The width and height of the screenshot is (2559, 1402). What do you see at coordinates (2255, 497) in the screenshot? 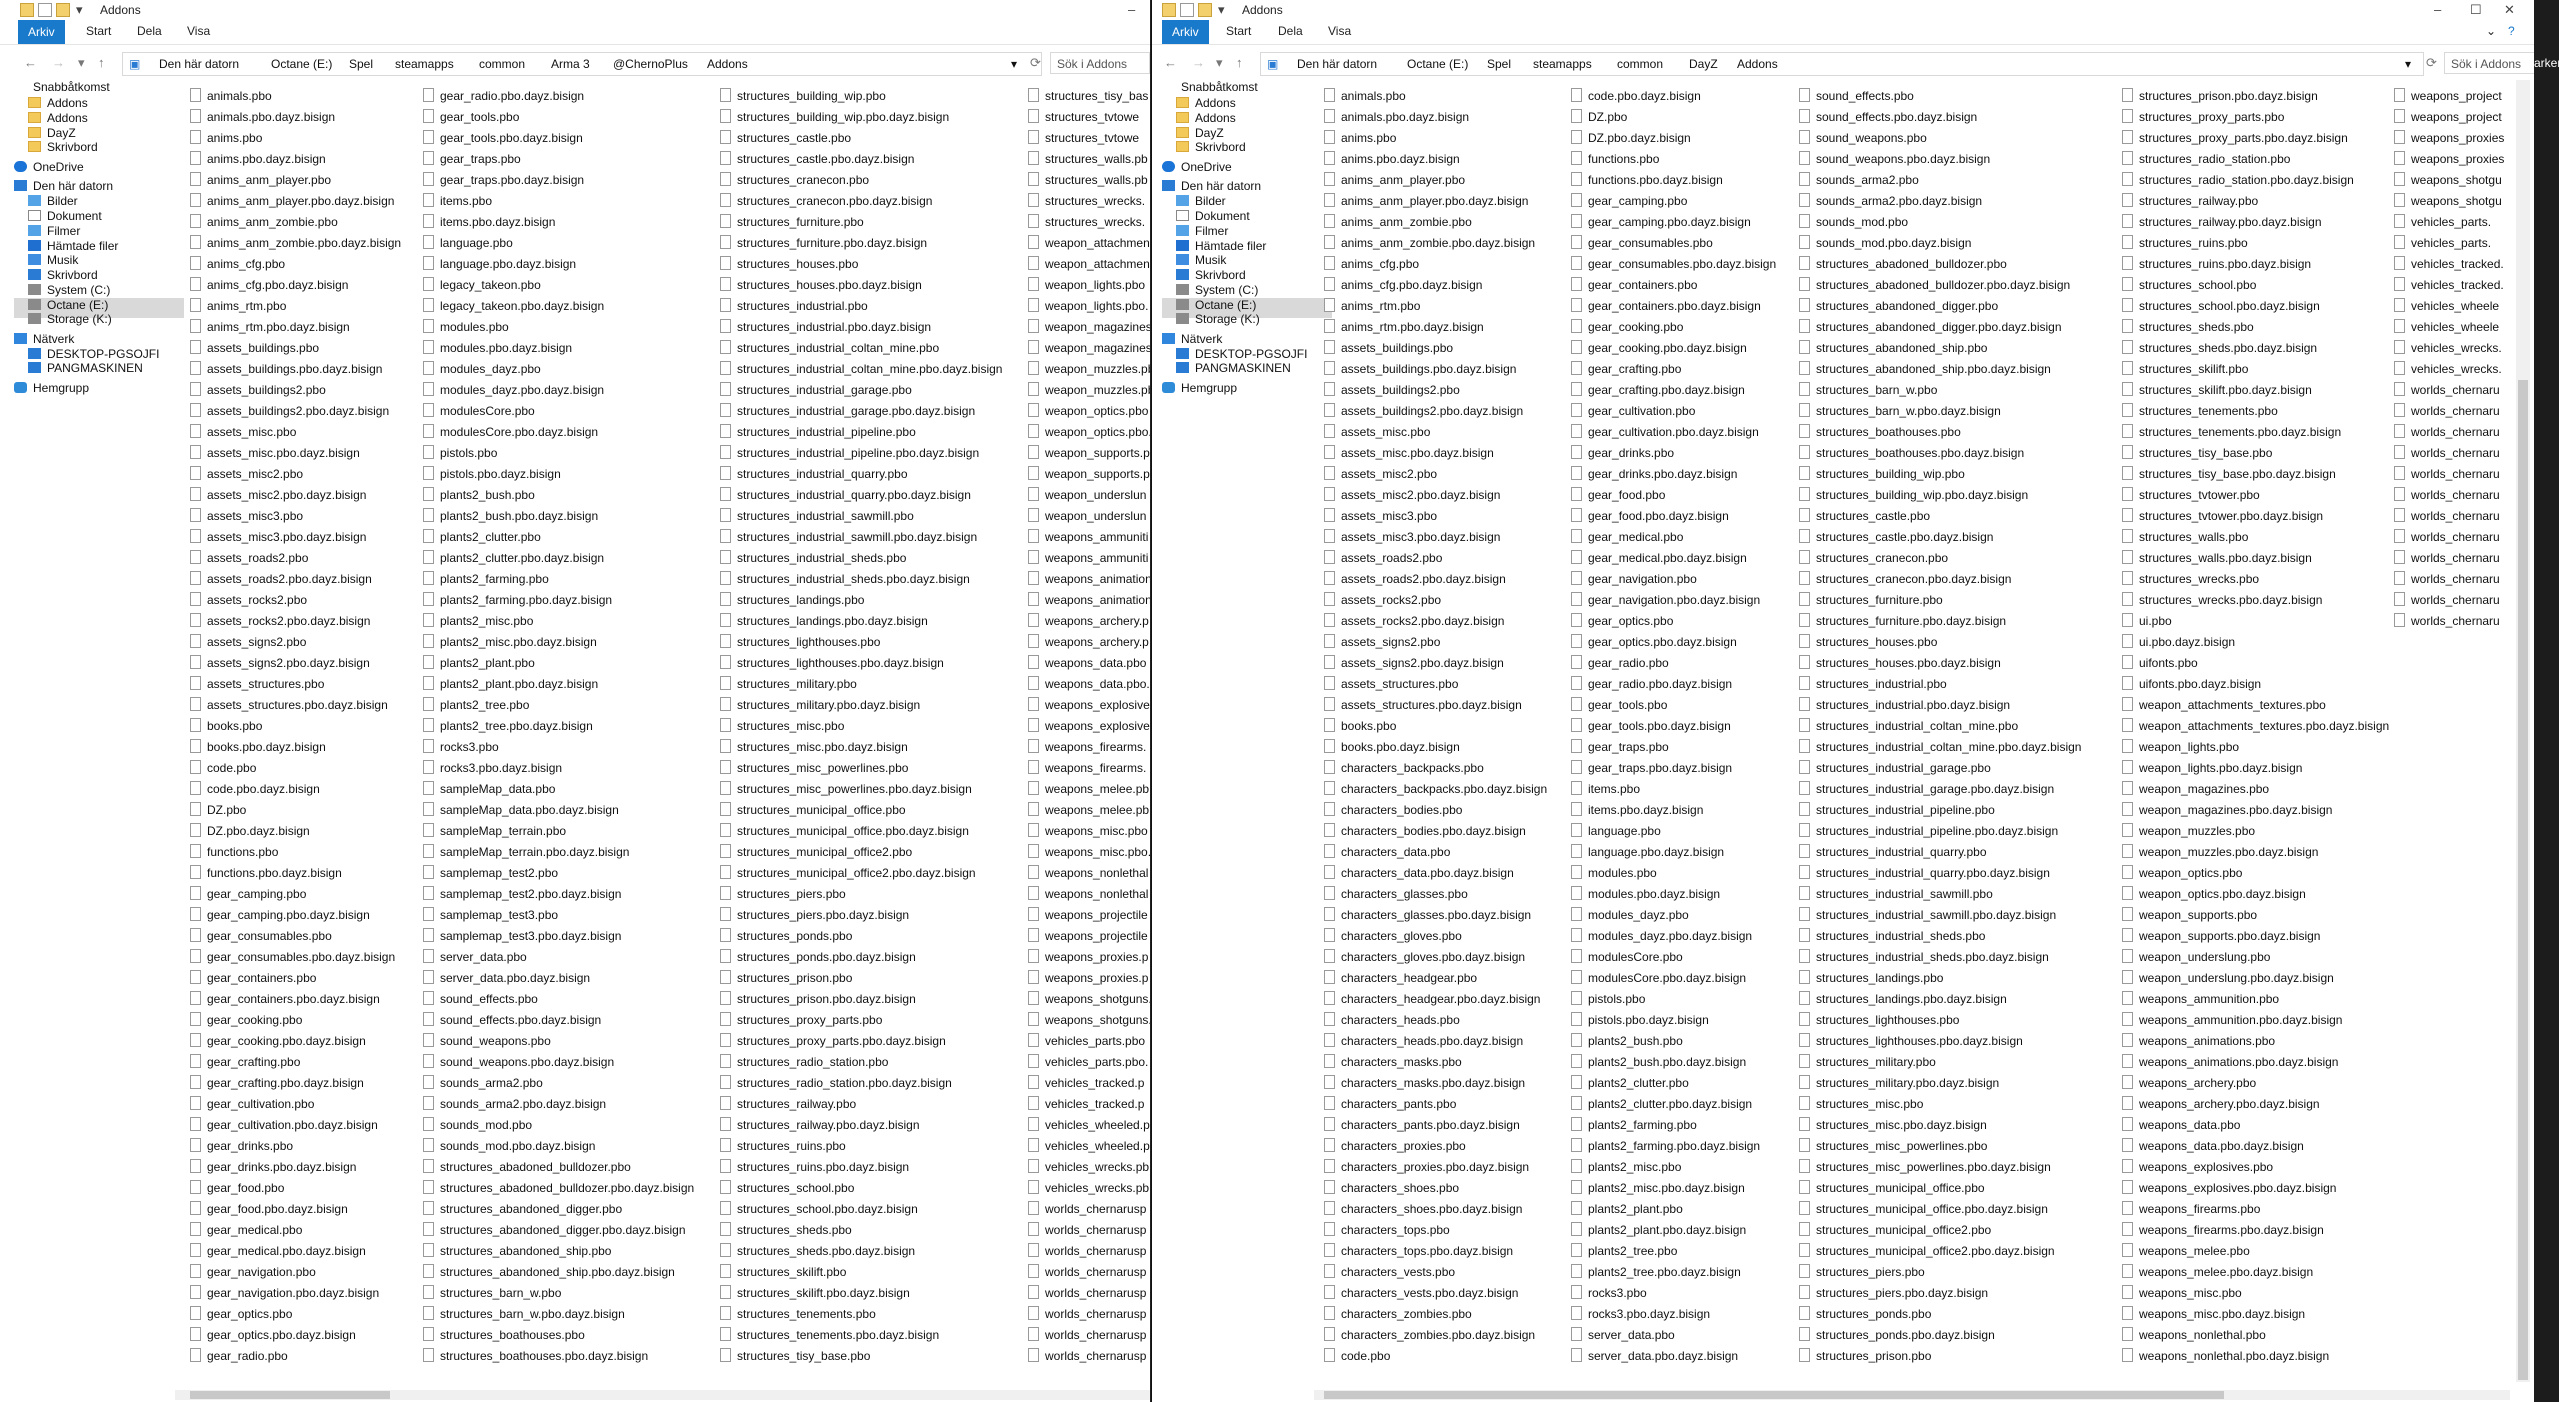
I see `file-item: structures_tvtower.pbo` at bounding box center [2255, 497].